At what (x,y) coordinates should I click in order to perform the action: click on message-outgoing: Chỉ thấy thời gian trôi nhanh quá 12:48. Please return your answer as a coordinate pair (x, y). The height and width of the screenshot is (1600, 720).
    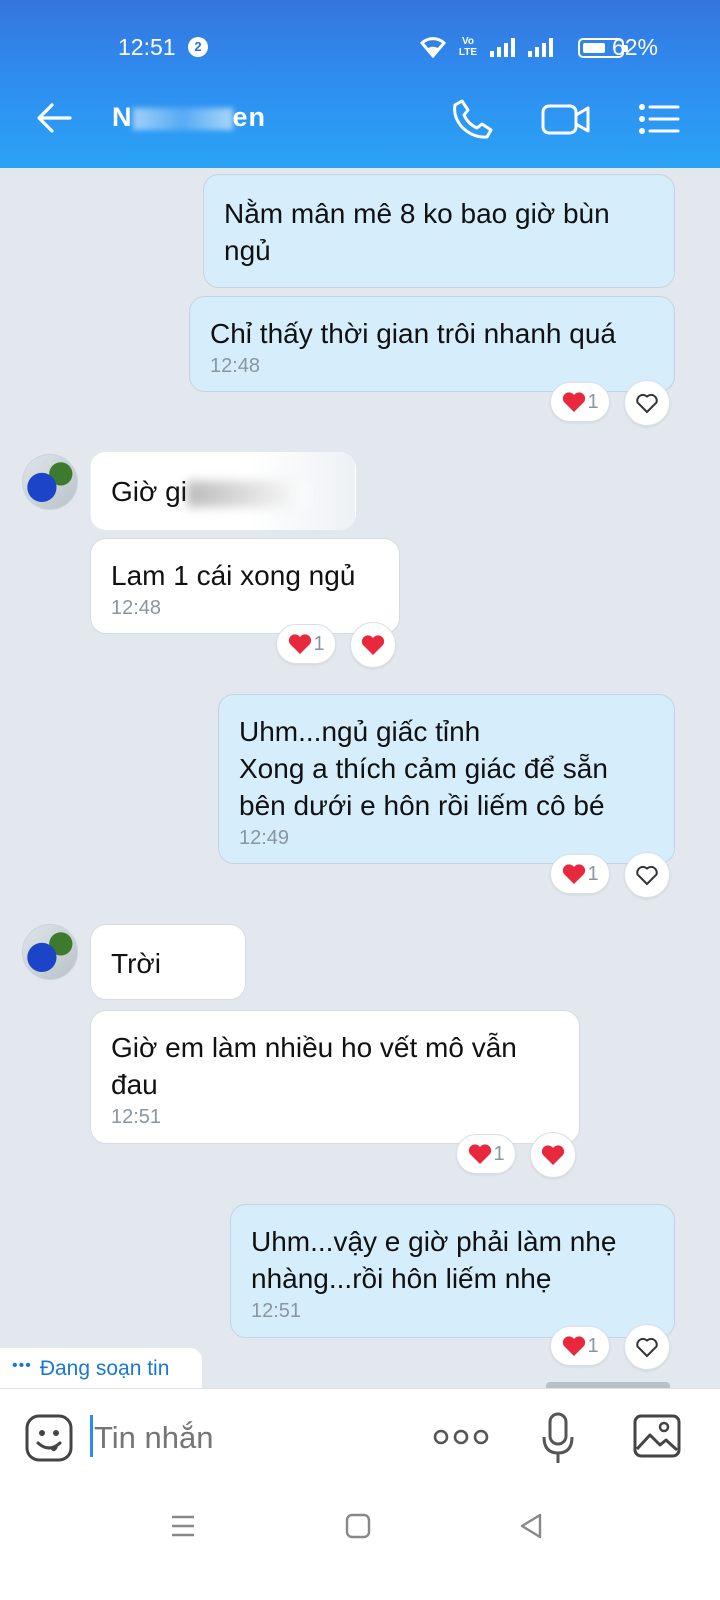
    Looking at the image, I should click on (432, 344).